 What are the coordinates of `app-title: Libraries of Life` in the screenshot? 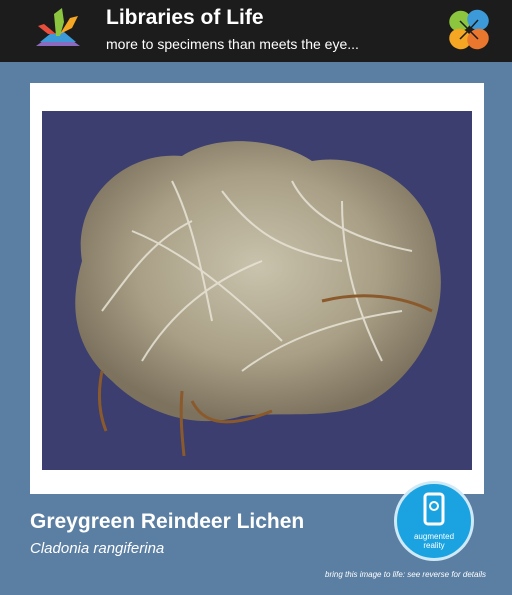 It's located at (185, 17).